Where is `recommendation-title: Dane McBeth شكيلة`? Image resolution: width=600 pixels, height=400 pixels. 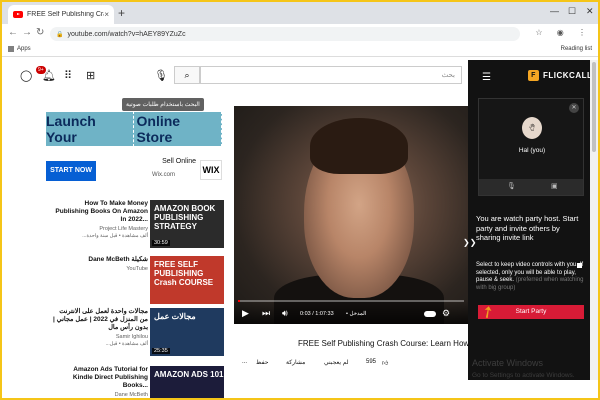 recommendation-title: Dane McBeth شكيلة is located at coordinates (100, 260).